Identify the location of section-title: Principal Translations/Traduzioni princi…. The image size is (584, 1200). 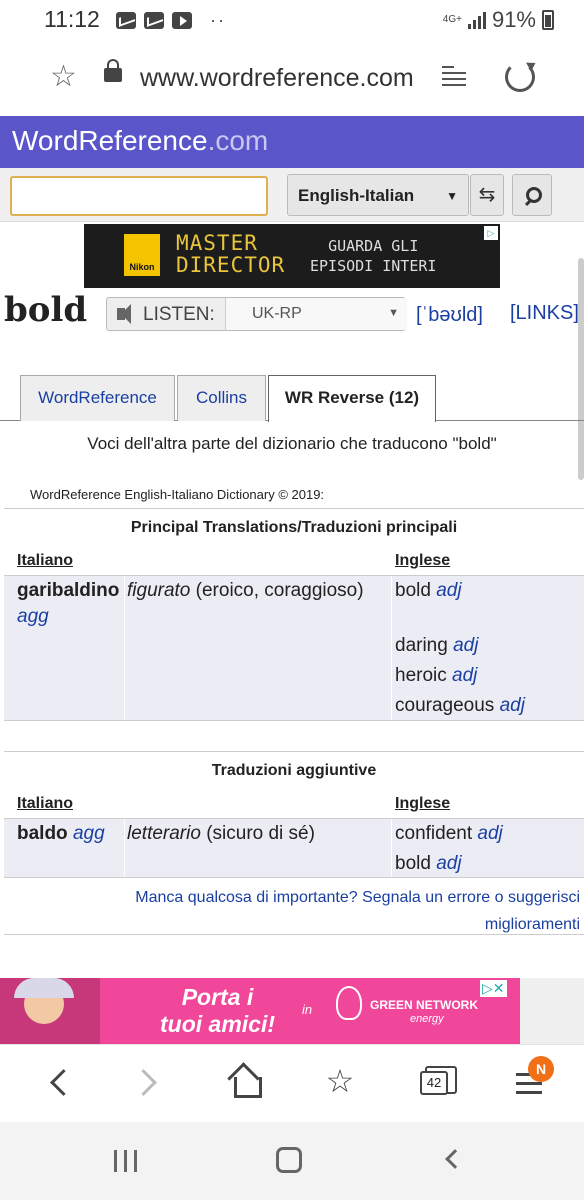
(294, 526).